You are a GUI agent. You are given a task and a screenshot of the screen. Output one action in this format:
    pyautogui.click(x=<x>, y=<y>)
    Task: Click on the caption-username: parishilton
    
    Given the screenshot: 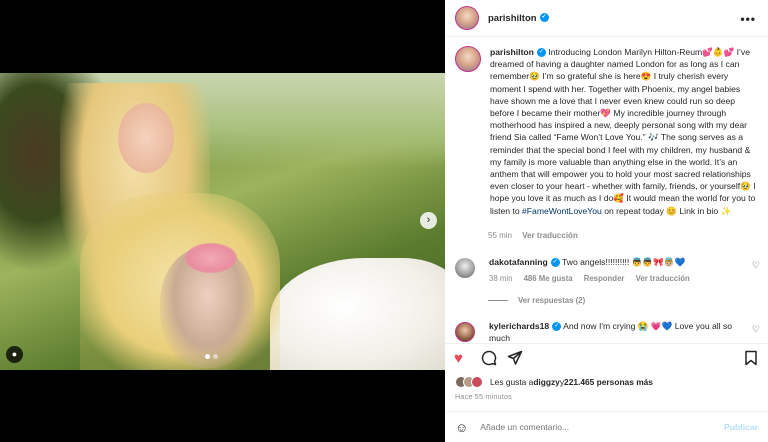 What is the action you would take?
    pyautogui.click(x=512, y=52)
    